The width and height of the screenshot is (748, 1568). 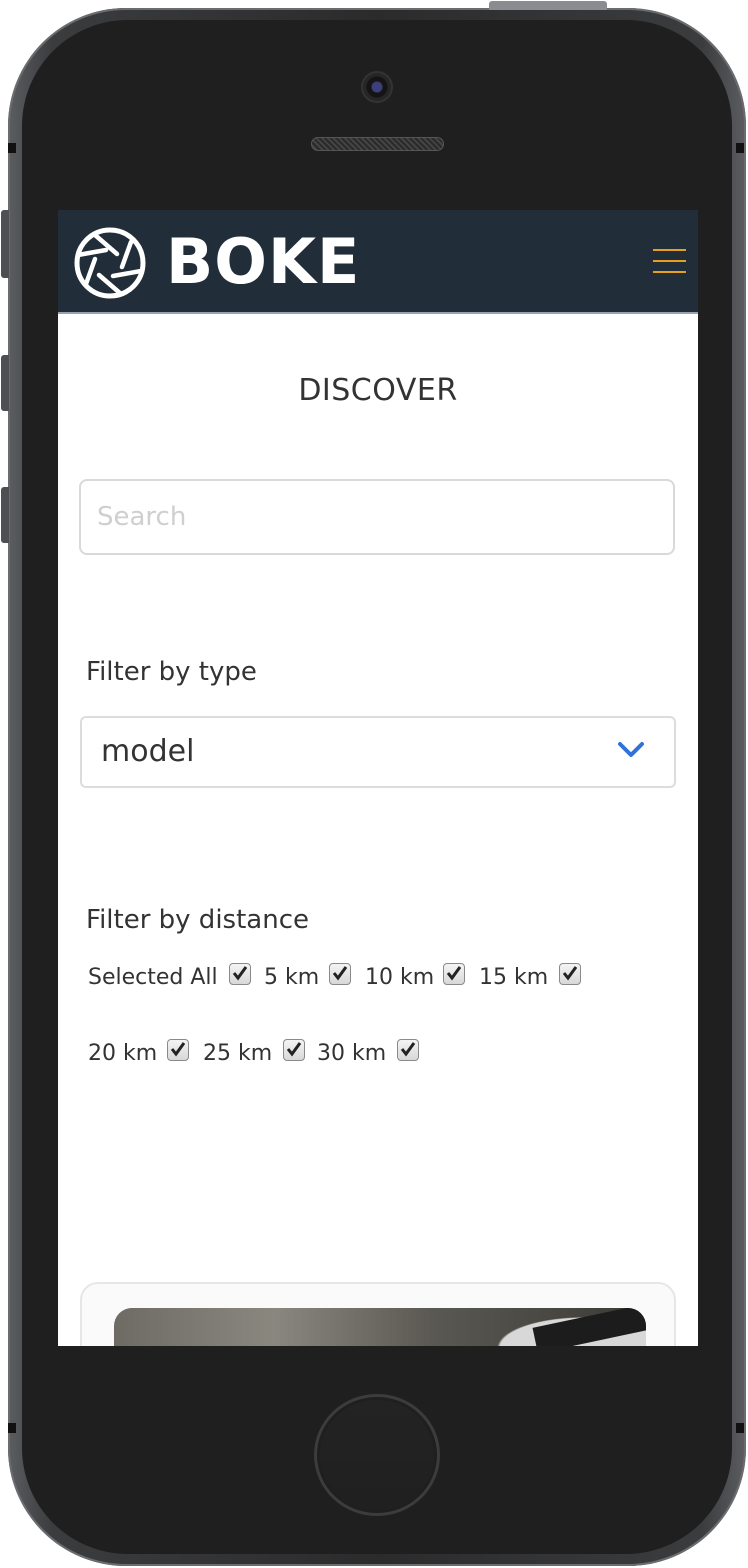 What do you see at coordinates (380, 1327) in the screenshot?
I see `result-card-photo` at bounding box center [380, 1327].